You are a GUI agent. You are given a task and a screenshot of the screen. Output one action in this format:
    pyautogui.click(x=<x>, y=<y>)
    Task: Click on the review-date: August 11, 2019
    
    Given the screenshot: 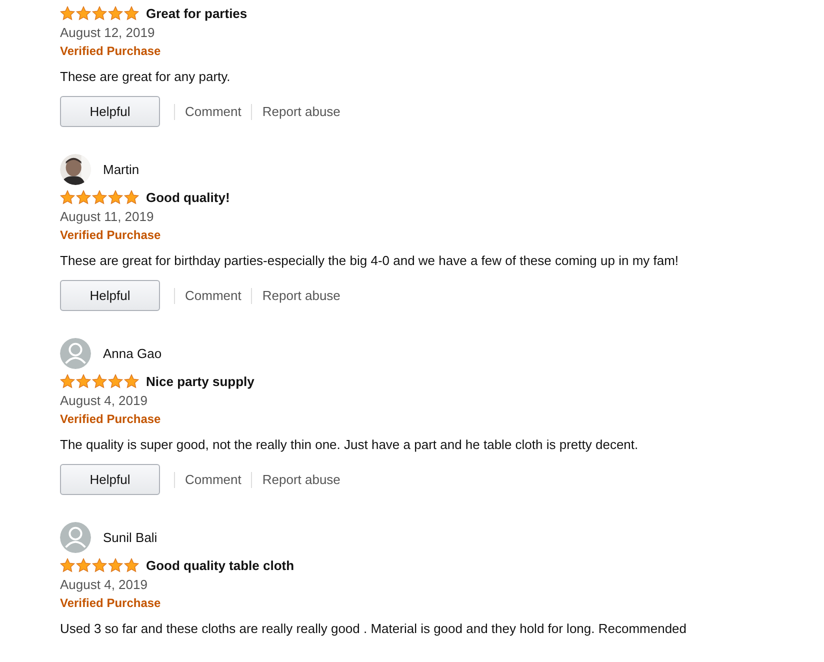 What is the action you would take?
    pyautogui.click(x=107, y=216)
    